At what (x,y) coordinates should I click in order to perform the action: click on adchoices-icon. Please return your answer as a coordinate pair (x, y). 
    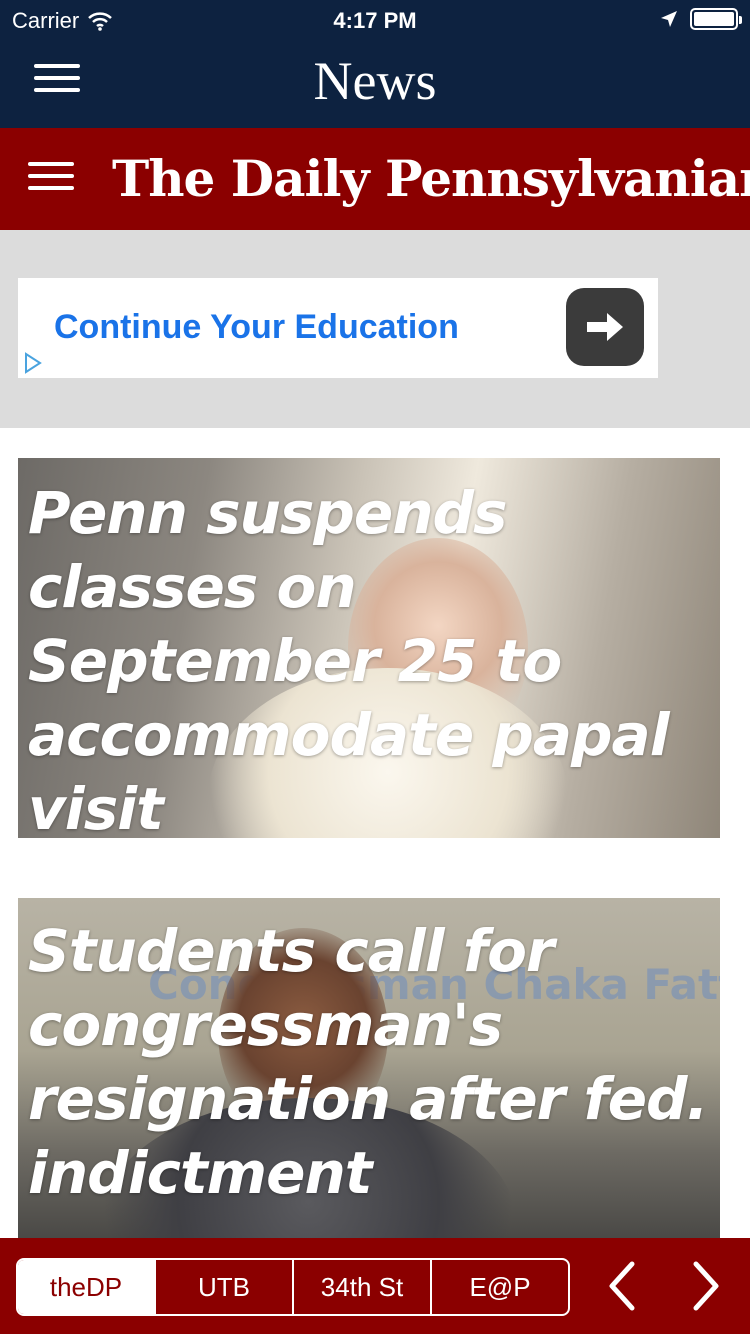
    Looking at the image, I should click on (33, 363).